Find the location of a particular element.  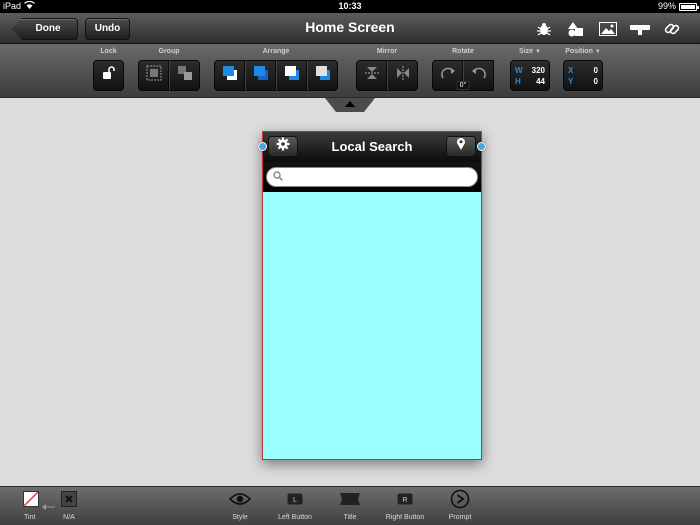

left-button-label: Left Button is located at coordinates (295, 517).